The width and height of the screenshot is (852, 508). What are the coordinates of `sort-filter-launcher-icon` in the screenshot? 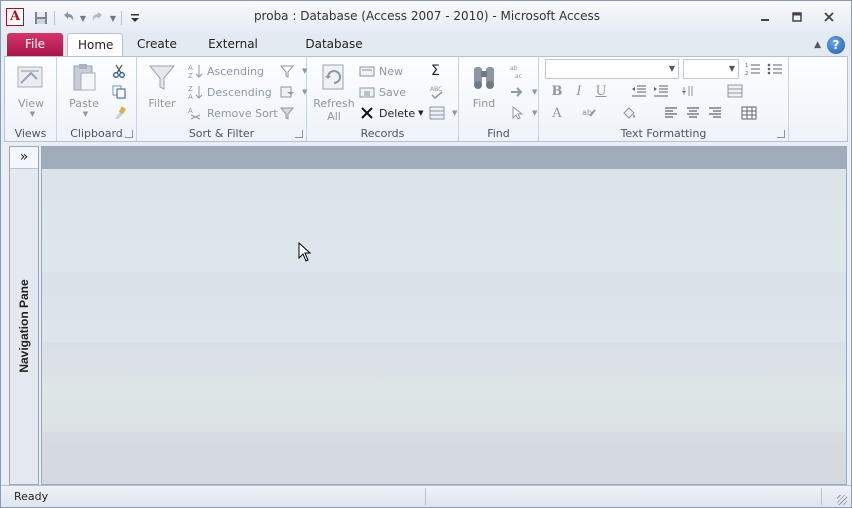 It's located at (299, 134).